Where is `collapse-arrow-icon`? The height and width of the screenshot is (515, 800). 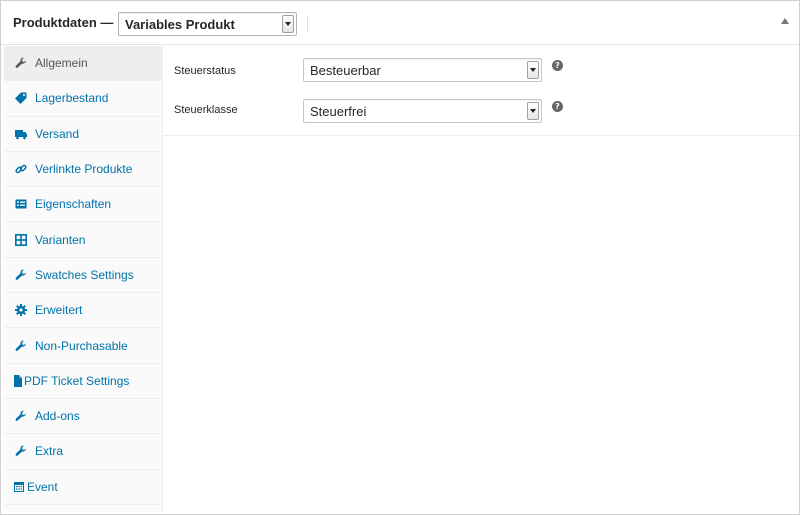
collapse-arrow-icon is located at coordinates (785, 21).